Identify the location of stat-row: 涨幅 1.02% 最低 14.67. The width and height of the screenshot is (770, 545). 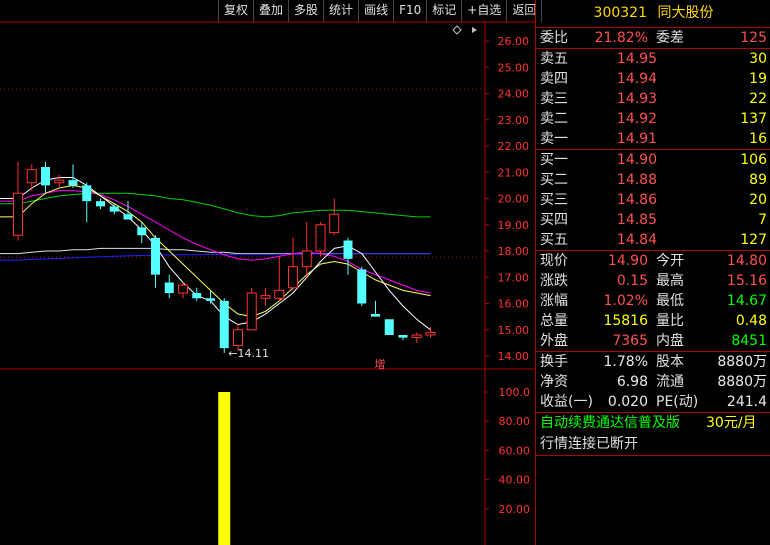
(653, 301).